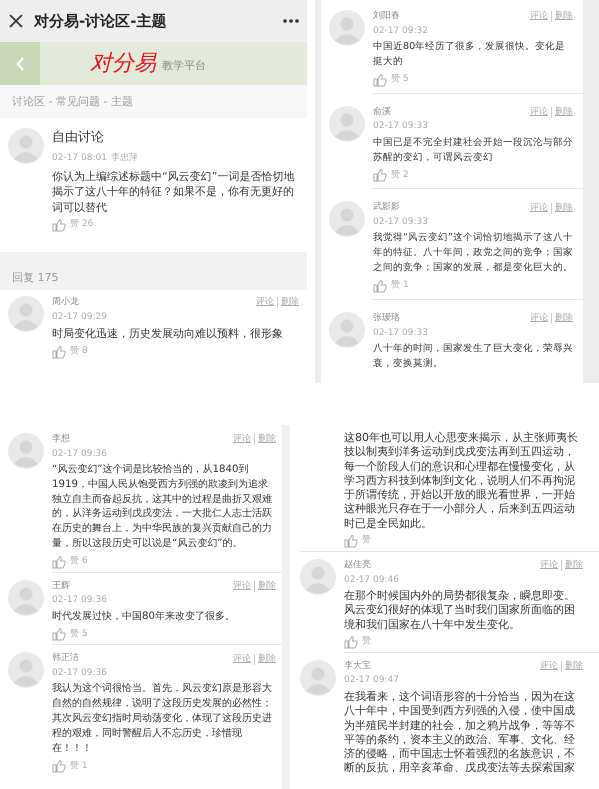 The image size is (599, 789). What do you see at coordinates (372, 681) in the screenshot?
I see `comment-time: 02-17 09:47` at bounding box center [372, 681].